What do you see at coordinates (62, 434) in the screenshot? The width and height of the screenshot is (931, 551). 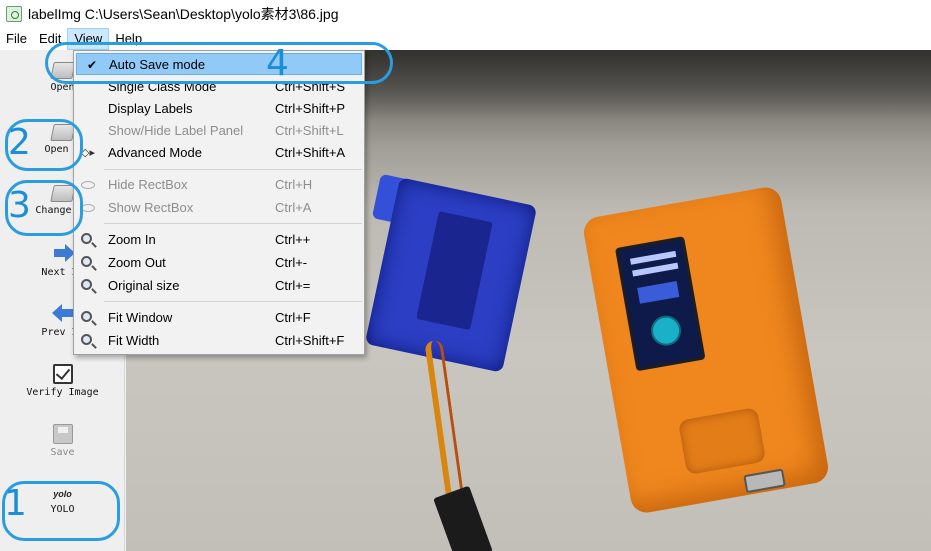 I see `save-icon` at bounding box center [62, 434].